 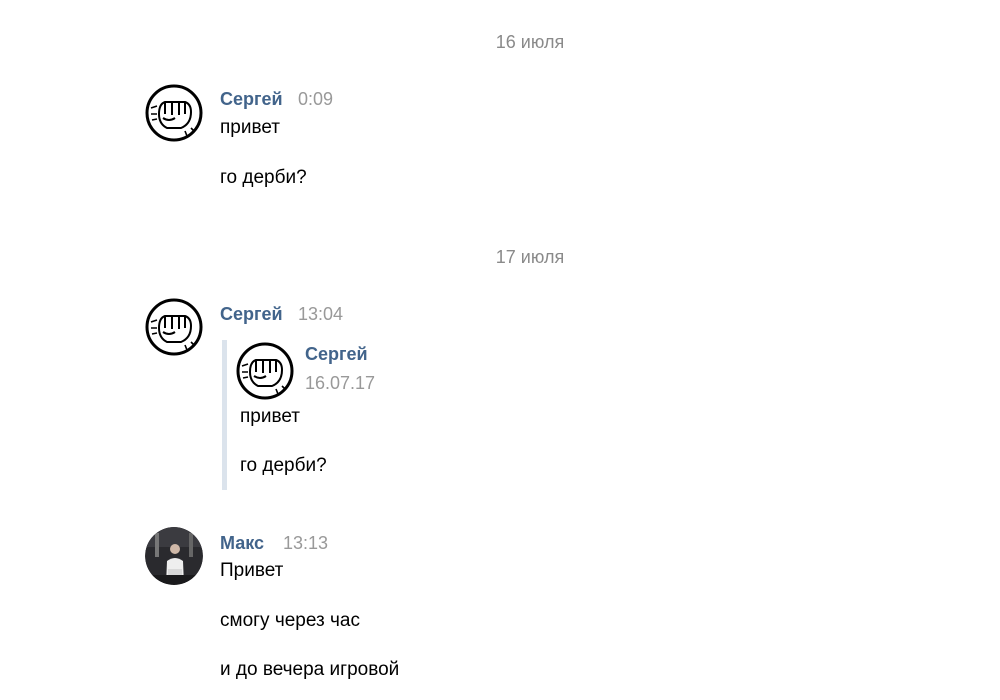 What do you see at coordinates (340, 383) in the screenshot?
I see `forwarded-date: 16.07.17` at bounding box center [340, 383].